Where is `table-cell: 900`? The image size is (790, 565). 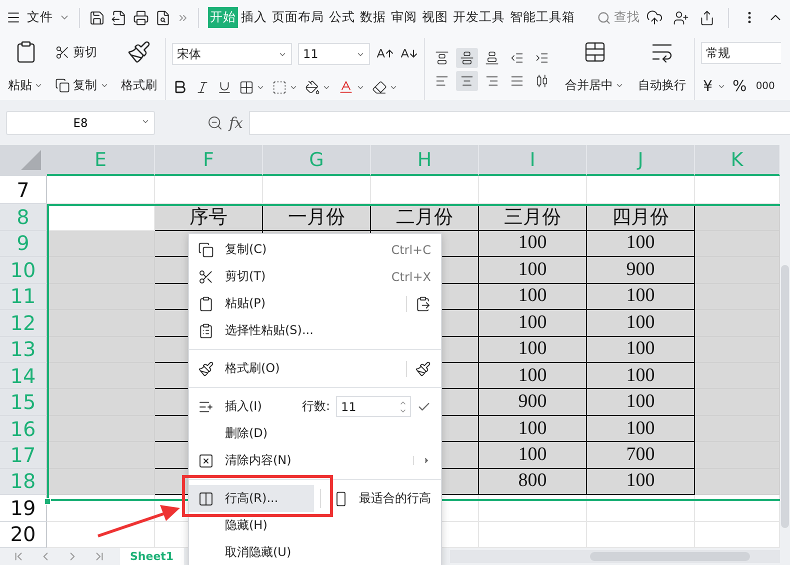
table-cell: 900 is located at coordinates (533, 402).